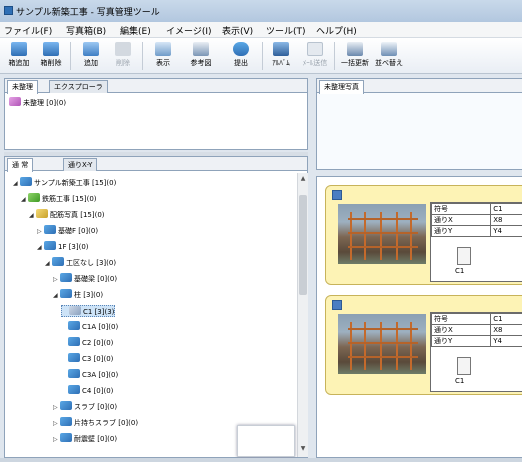  I want to click on mail-button: ﾒｰﾙ送信, so click(315, 56).